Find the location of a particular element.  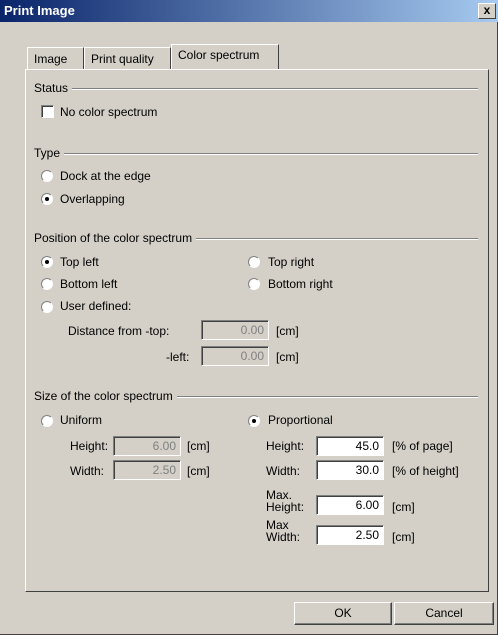

no-color-spectrum-checkbox is located at coordinates (47, 111).